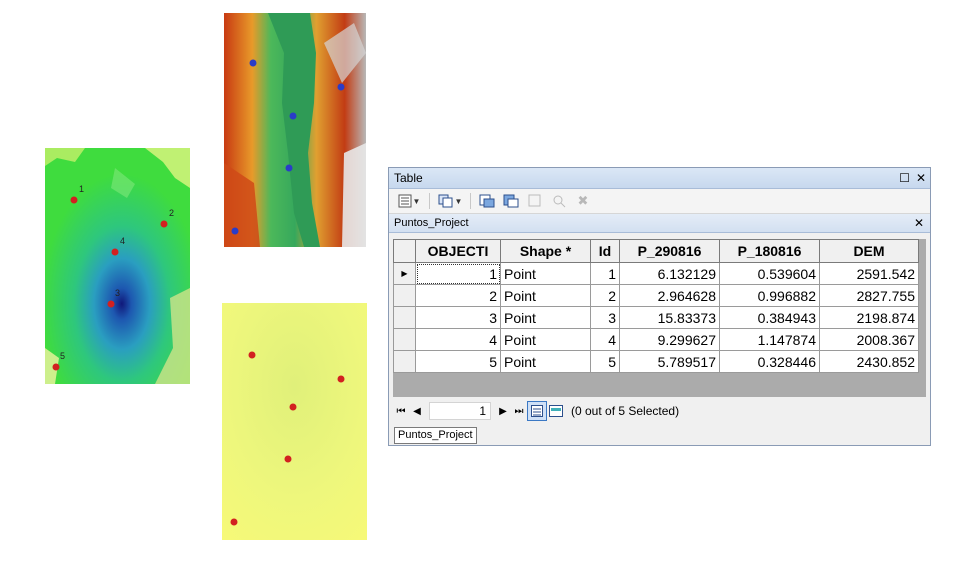 Image resolution: width=963 pixels, height=564 pixels. I want to click on switch-selection-icon, so click(511, 201).